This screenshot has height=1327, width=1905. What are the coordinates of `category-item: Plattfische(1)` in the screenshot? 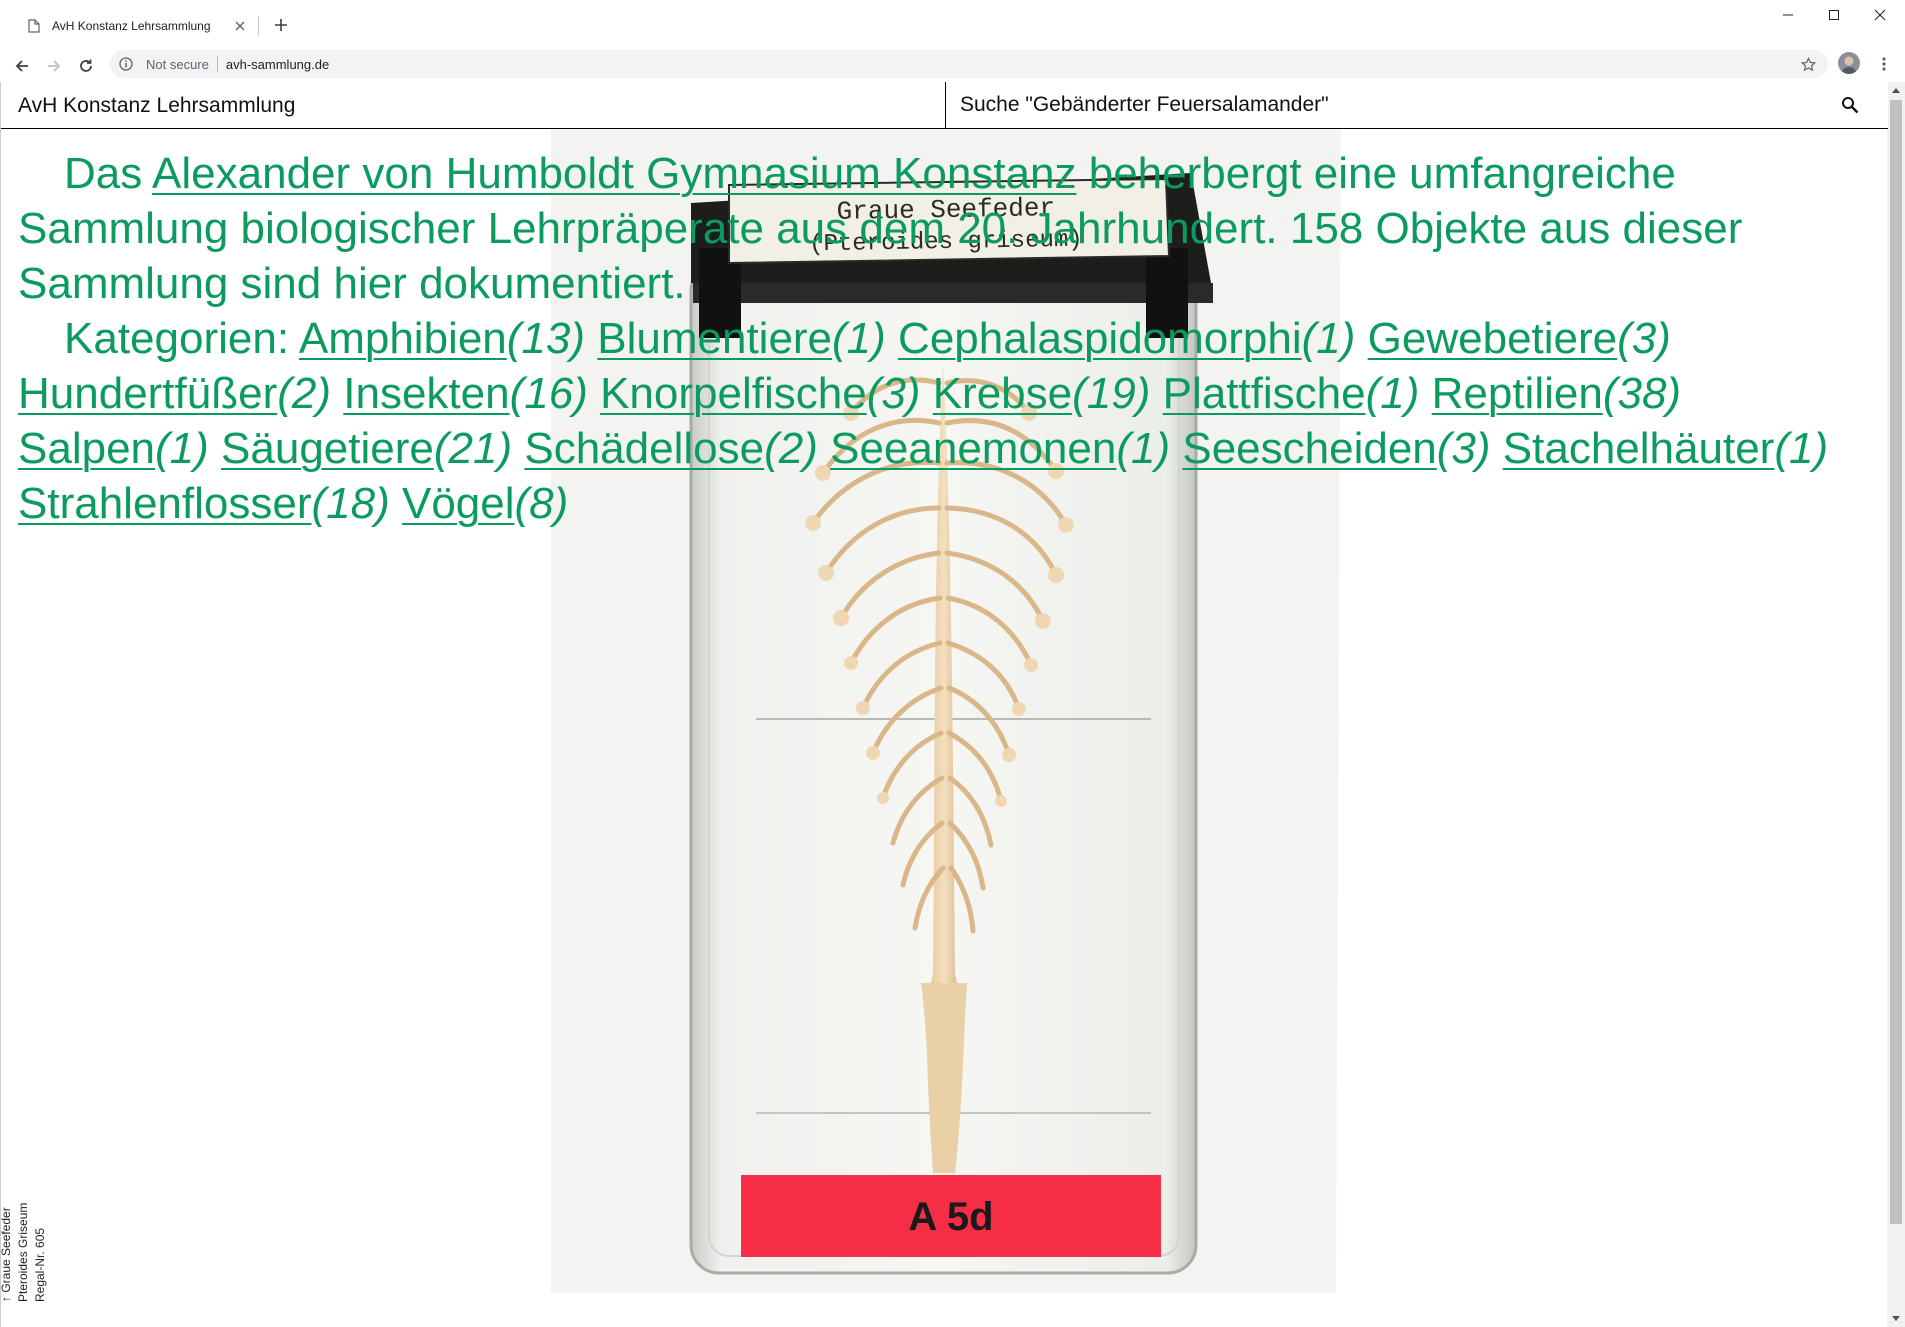 It's located at (1291, 393).